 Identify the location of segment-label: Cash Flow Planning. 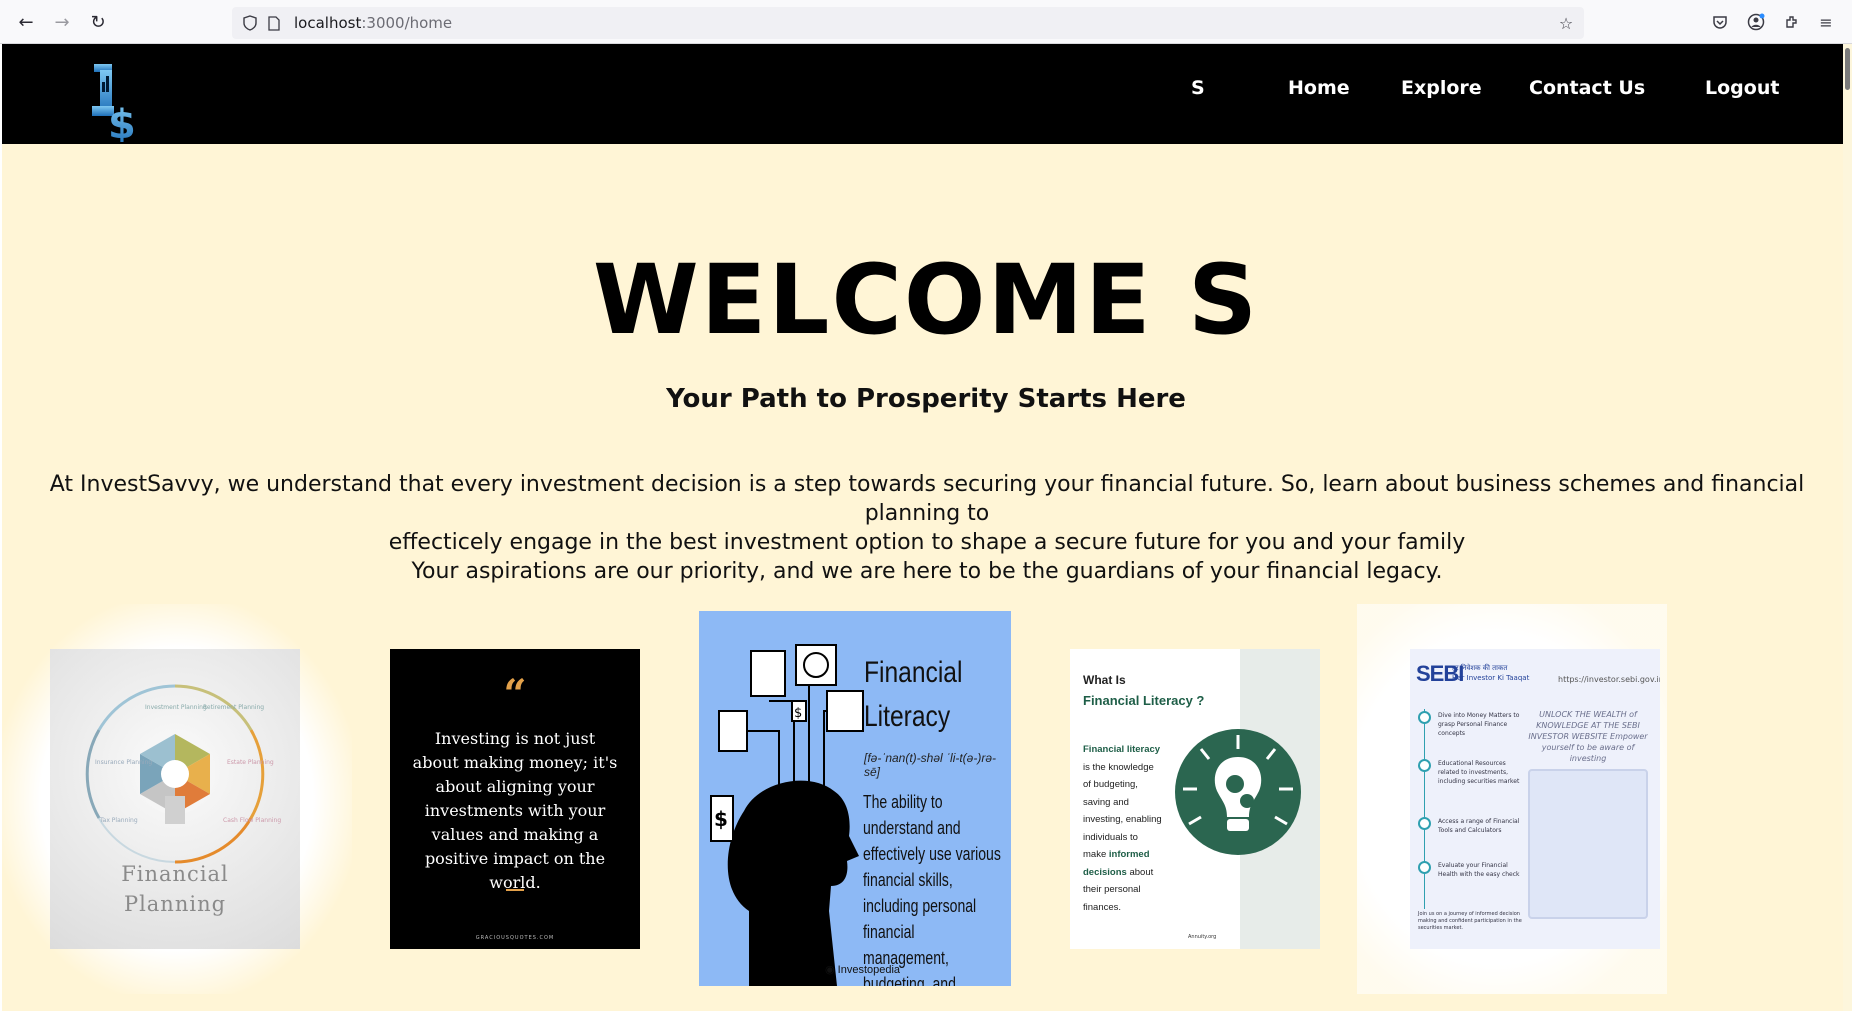
(252, 820).